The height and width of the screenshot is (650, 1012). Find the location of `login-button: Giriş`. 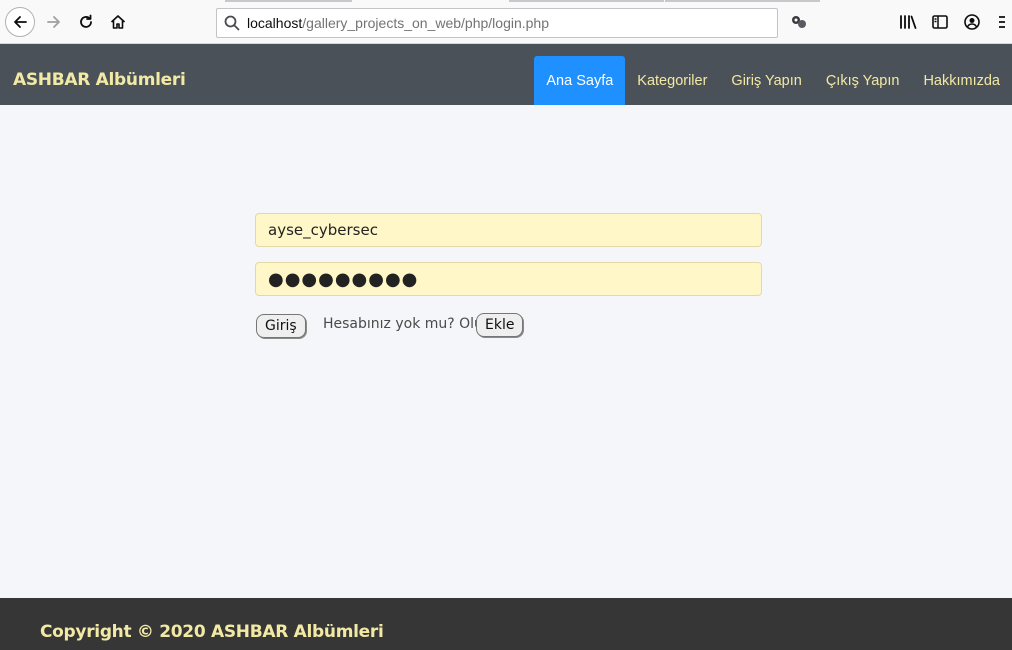

login-button: Giriş is located at coordinates (281, 326).